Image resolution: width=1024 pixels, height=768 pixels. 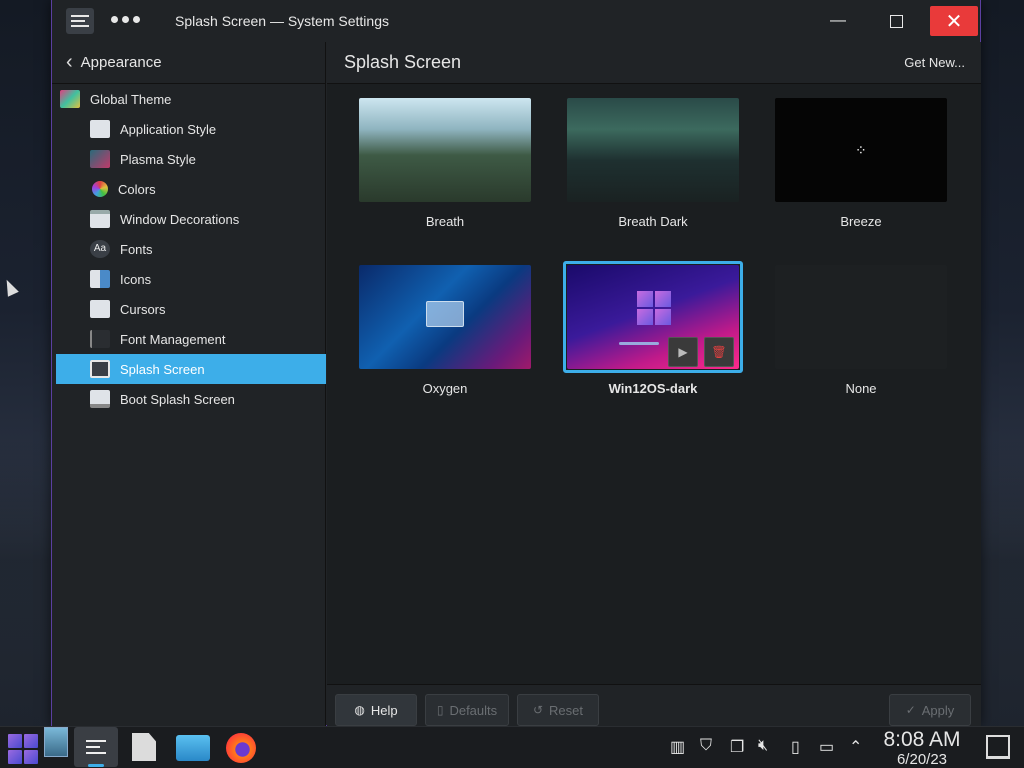 What do you see at coordinates (143, 309) in the screenshot?
I see `sidebar-item-label: Cursors` at bounding box center [143, 309].